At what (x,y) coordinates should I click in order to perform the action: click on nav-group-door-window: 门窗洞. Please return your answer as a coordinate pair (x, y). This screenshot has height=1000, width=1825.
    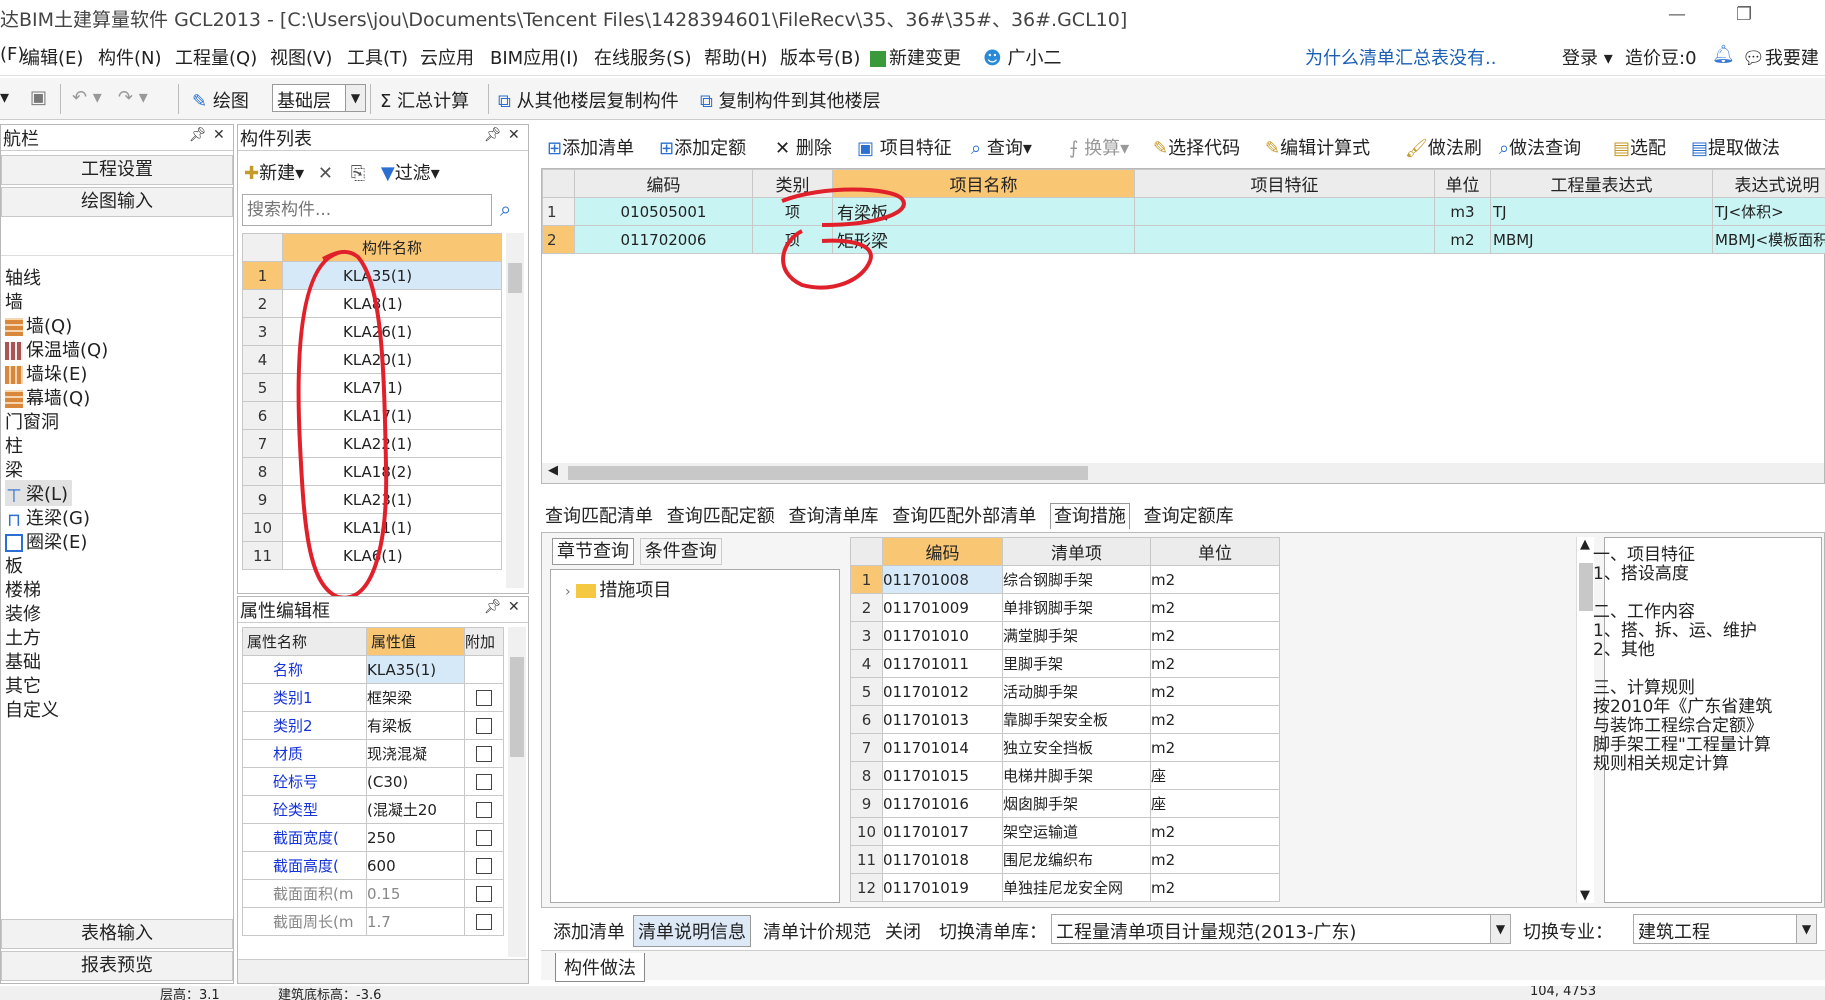
    Looking at the image, I should click on (32, 421).